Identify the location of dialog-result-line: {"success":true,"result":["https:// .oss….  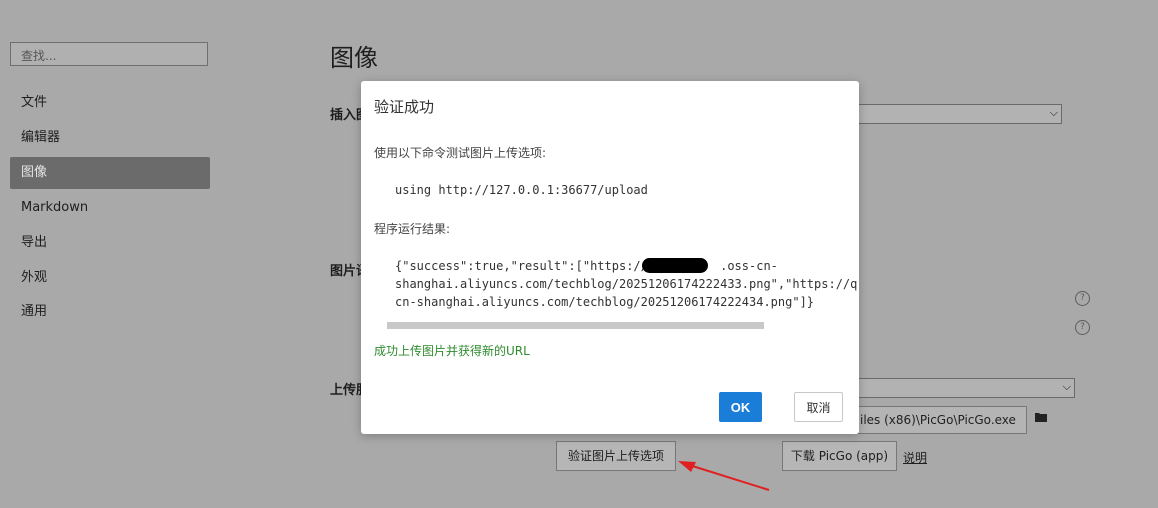
(586, 266).